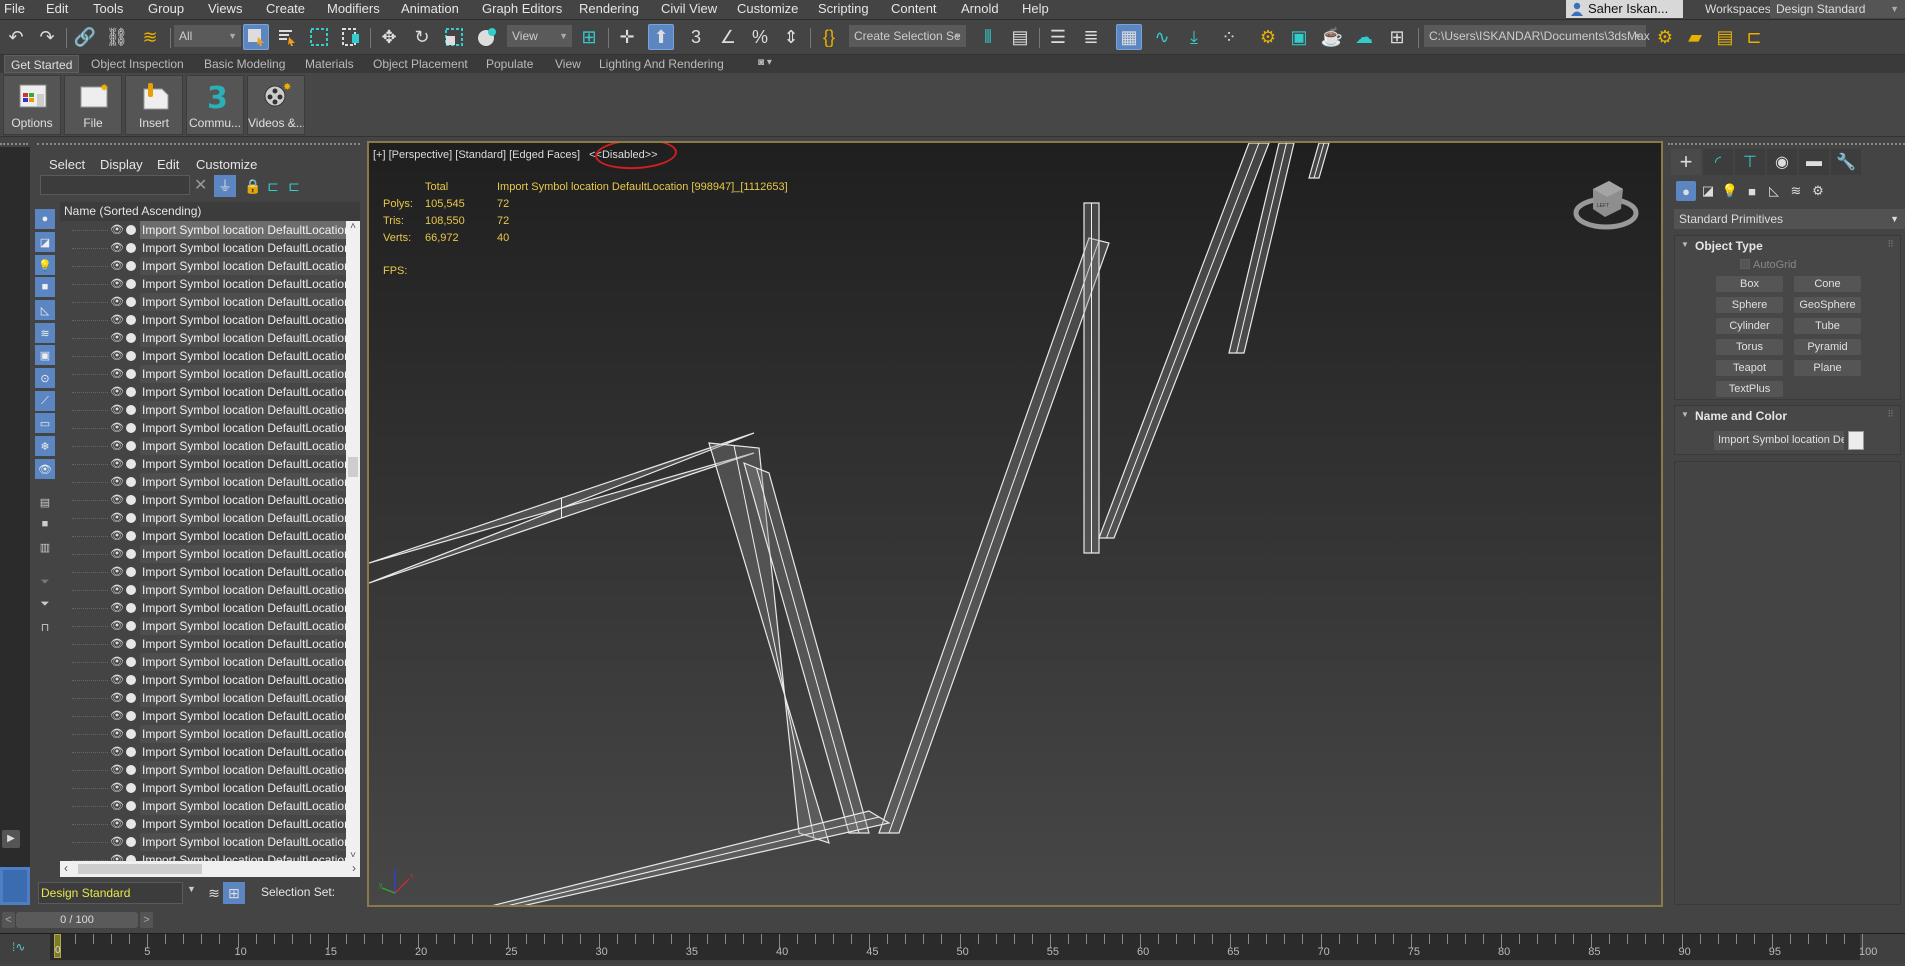 Image resolution: width=1905 pixels, height=966 pixels. Describe the element at coordinates (661, 37) in the screenshot. I see `keyboard-shortcut-override-icon: ⬆` at that location.